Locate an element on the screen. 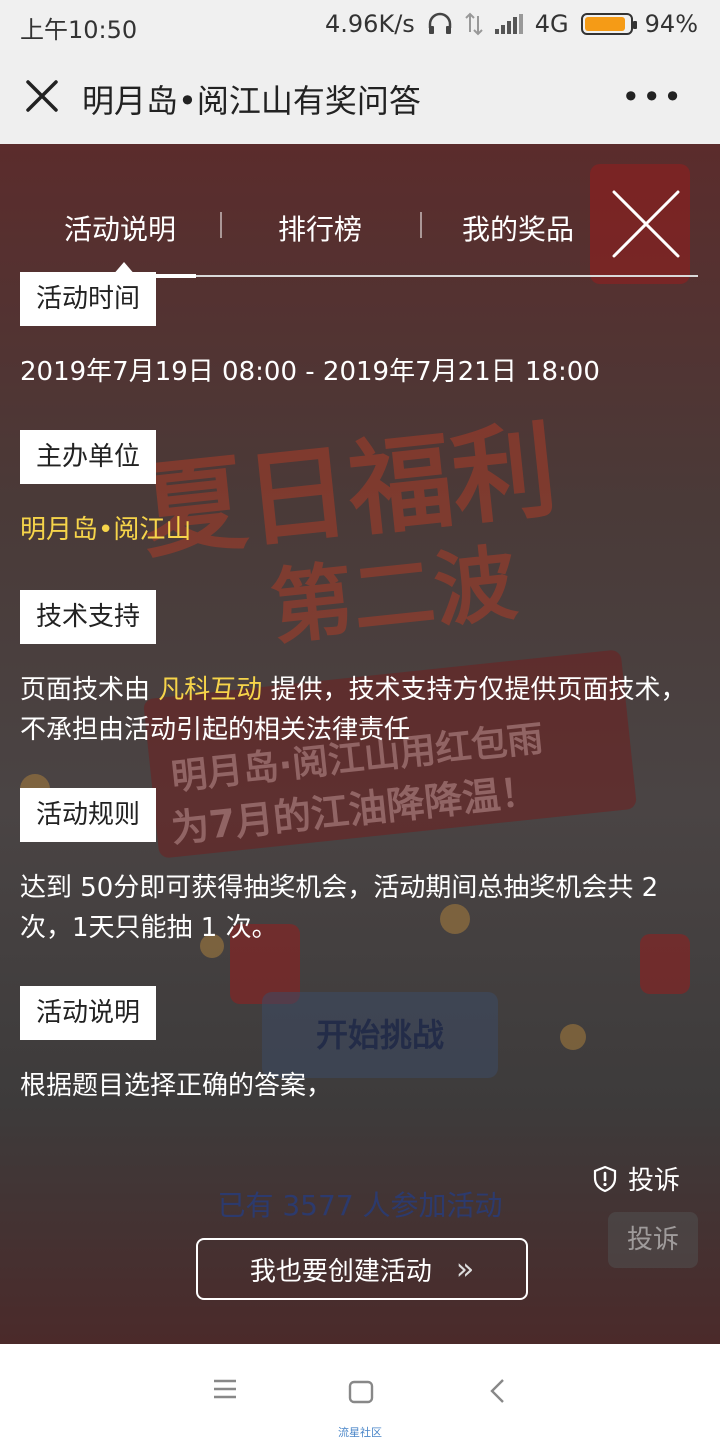 The width and height of the screenshot is (720, 1440). page-title: 明月岛•阅江山有奖问答 is located at coordinates (251, 101).